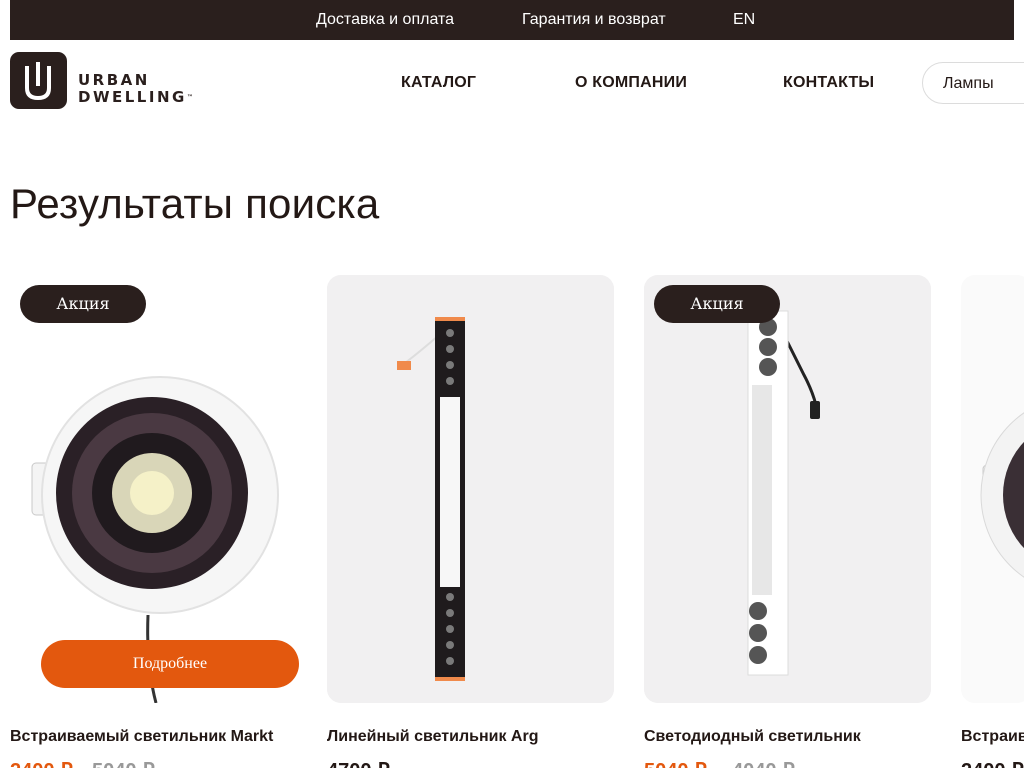 The height and width of the screenshot is (768, 1024). Describe the element at coordinates (752, 737) in the screenshot. I see `product-name: Светодиодный светильник` at that location.